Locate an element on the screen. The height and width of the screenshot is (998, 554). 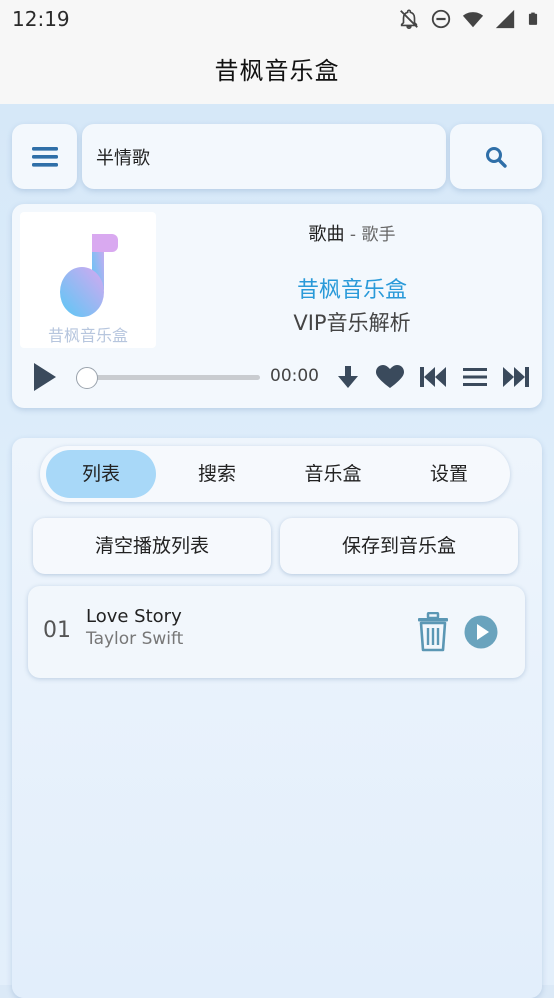
download-button is located at coordinates (348, 377).